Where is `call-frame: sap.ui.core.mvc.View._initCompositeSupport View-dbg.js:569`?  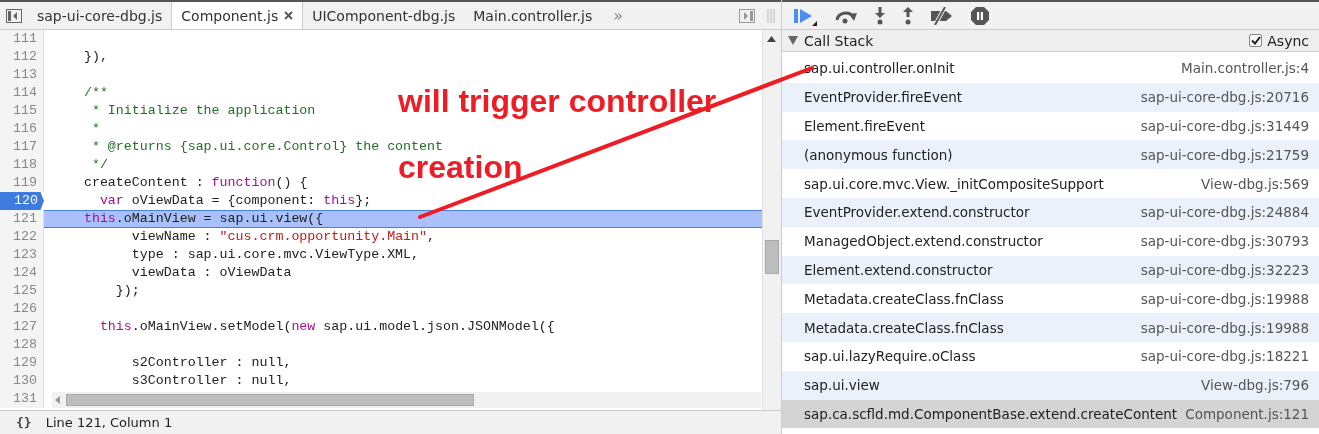
call-frame: sap.ui.core.mvc.View._initCompositeSupport View-dbg.js:569 is located at coordinates (1050, 183).